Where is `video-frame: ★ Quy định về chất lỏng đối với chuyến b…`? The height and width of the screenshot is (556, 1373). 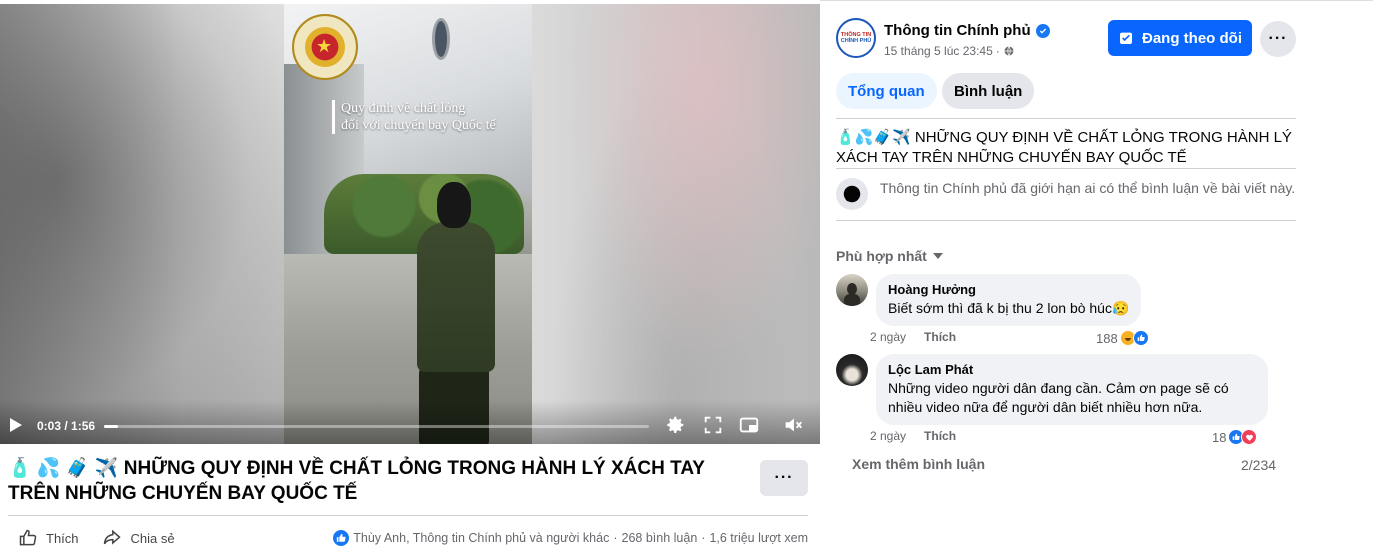 video-frame: ★ Quy định về chất lỏng đối với chuyến b… is located at coordinates (408, 224).